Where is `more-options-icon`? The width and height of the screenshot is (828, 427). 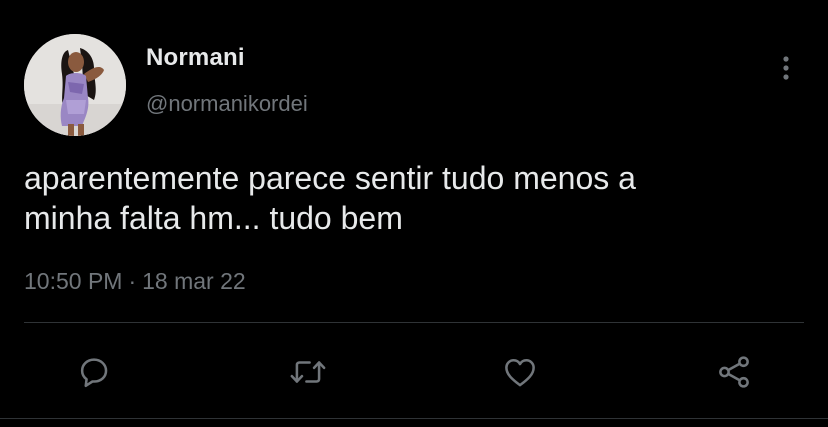 more-options-icon is located at coordinates (786, 69).